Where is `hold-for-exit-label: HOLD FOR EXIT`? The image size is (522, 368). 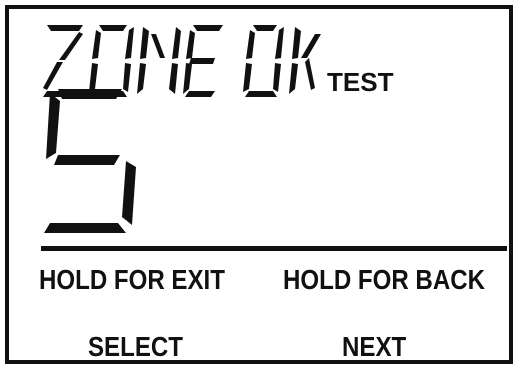 hold-for-exit-label: HOLD FOR EXIT is located at coordinates (132, 279).